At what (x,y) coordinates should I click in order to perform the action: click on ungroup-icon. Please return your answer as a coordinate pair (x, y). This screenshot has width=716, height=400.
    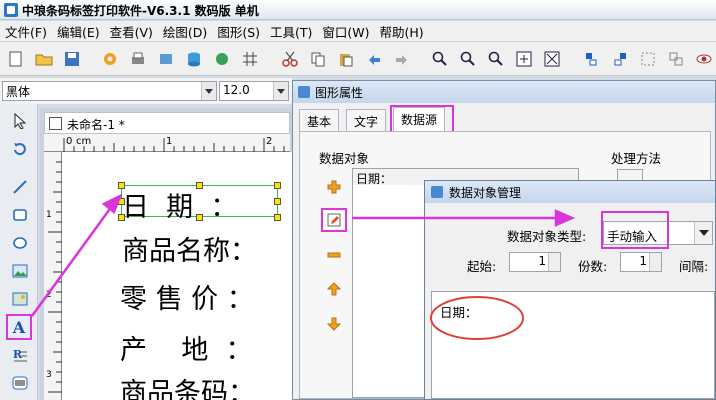
    Looking at the image, I should click on (676, 59).